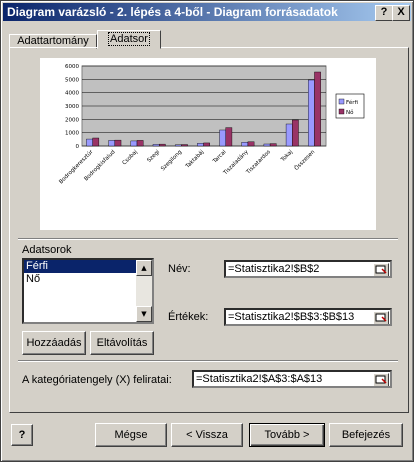 The width and height of the screenshot is (414, 462). What do you see at coordinates (72, 107) in the screenshot?
I see `y-tick-label: 3000` at bounding box center [72, 107].